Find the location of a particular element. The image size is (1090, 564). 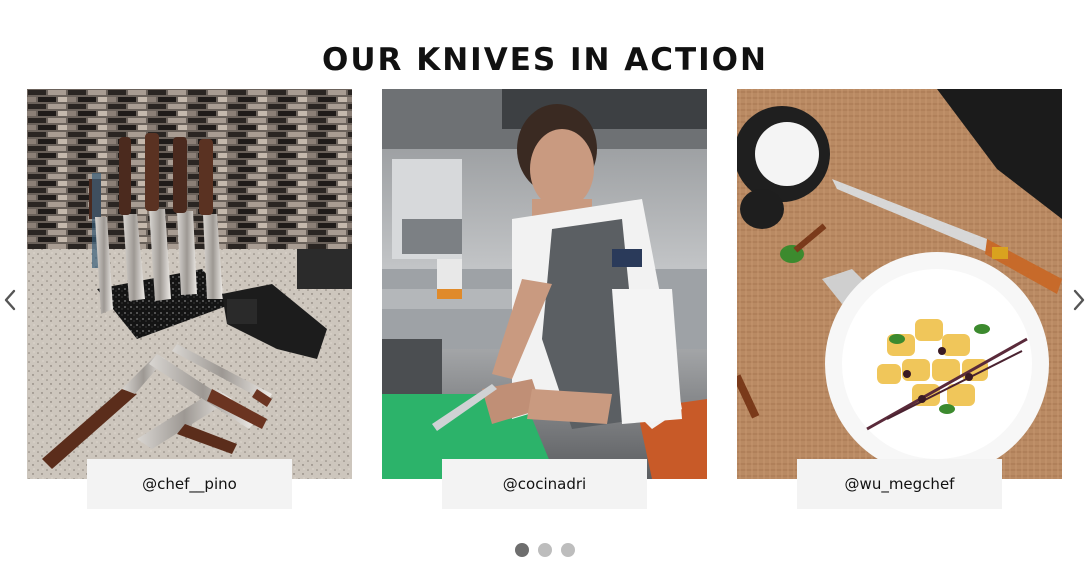

instagram-handle: @cocinadri is located at coordinates (544, 484).